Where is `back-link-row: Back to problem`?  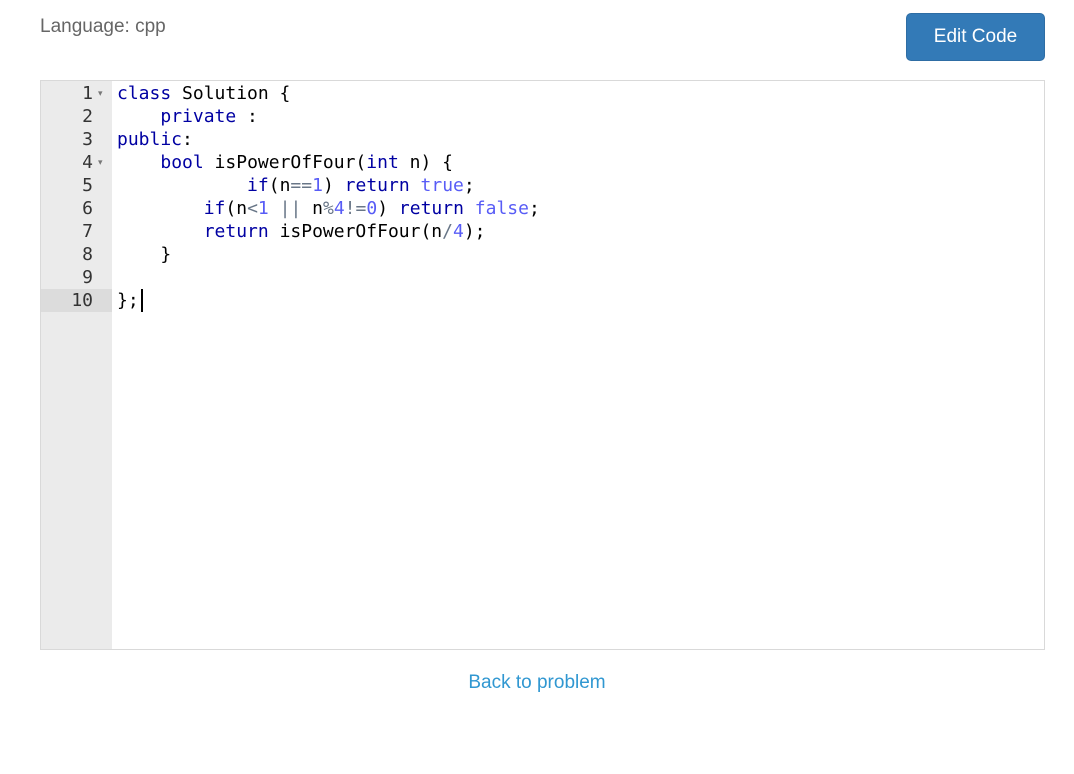 back-link-row: Back to problem is located at coordinates (537, 683).